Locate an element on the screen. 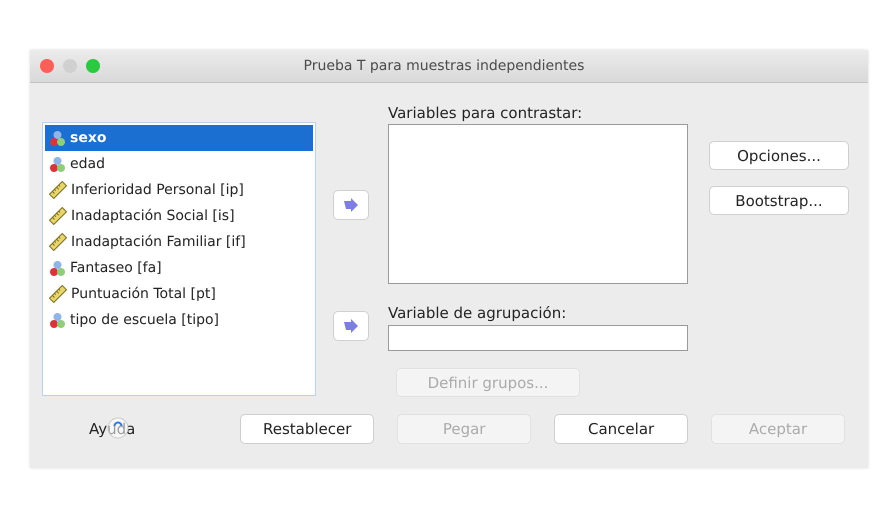 The height and width of the screenshot is (505, 875). variable-item: Fantaseo [fa] is located at coordinates (179, 268).